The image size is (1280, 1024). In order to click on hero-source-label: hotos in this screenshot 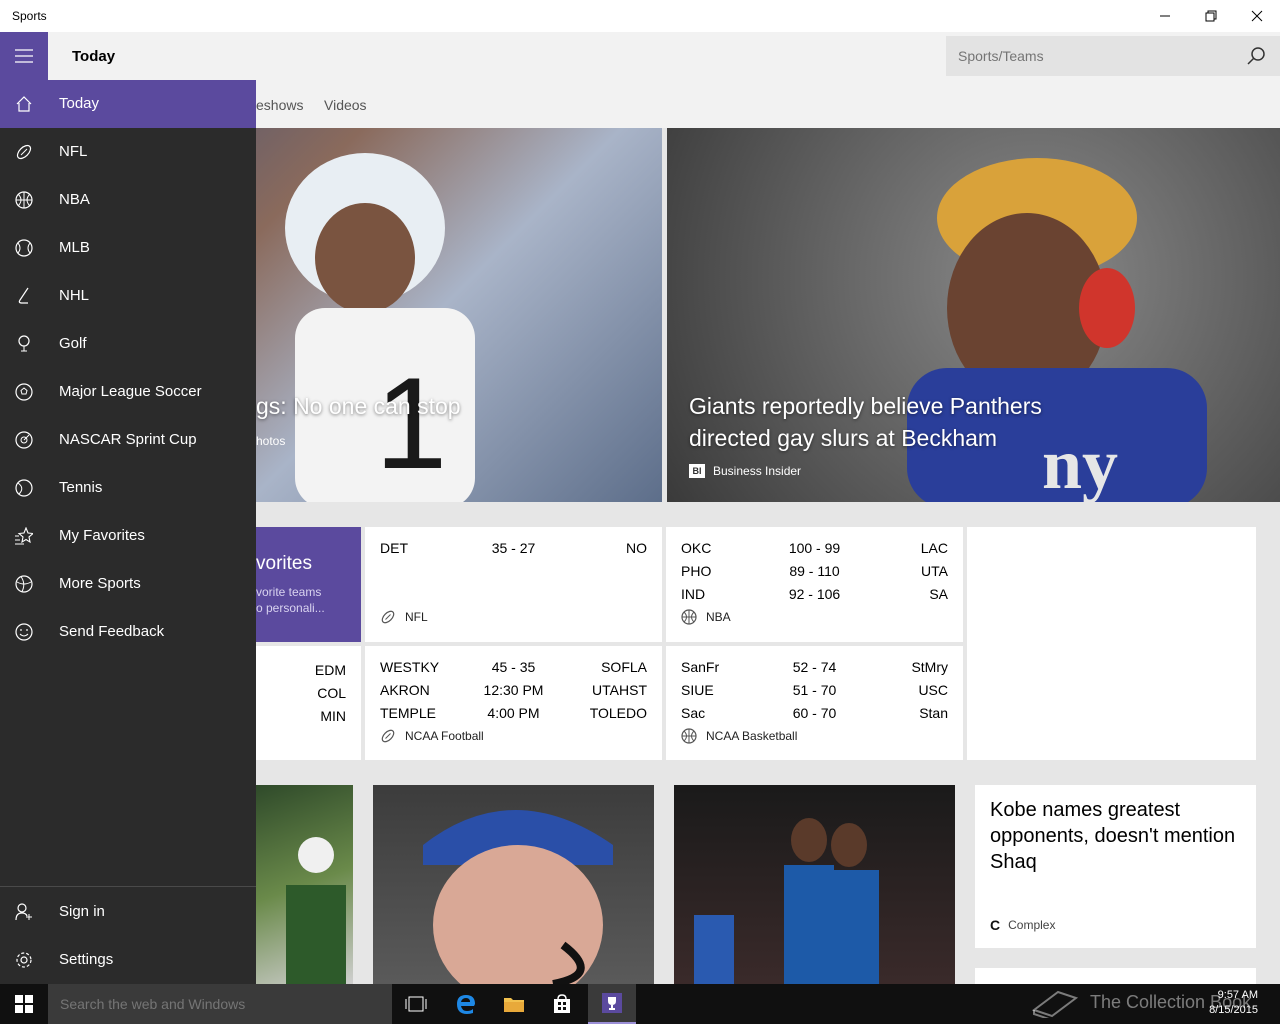, I will do `click(271, 441)`.